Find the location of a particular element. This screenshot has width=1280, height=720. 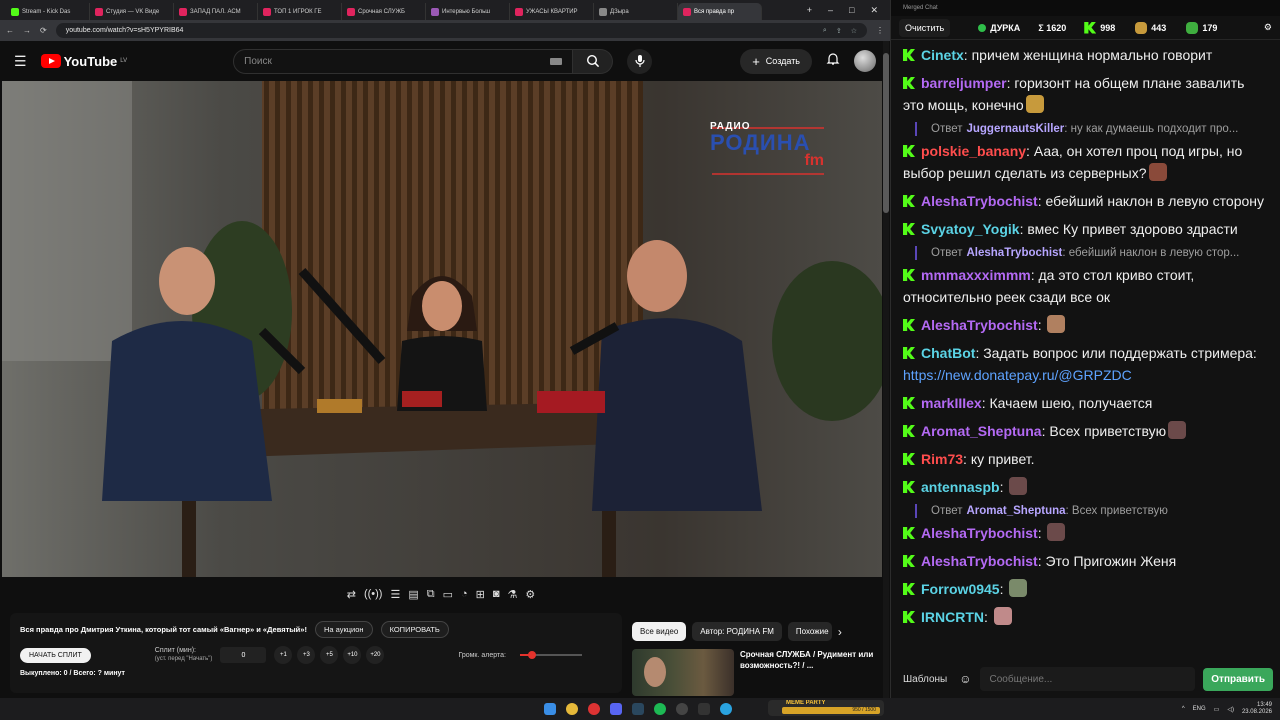

keyboard-icon is located at coordinates (556, 61).